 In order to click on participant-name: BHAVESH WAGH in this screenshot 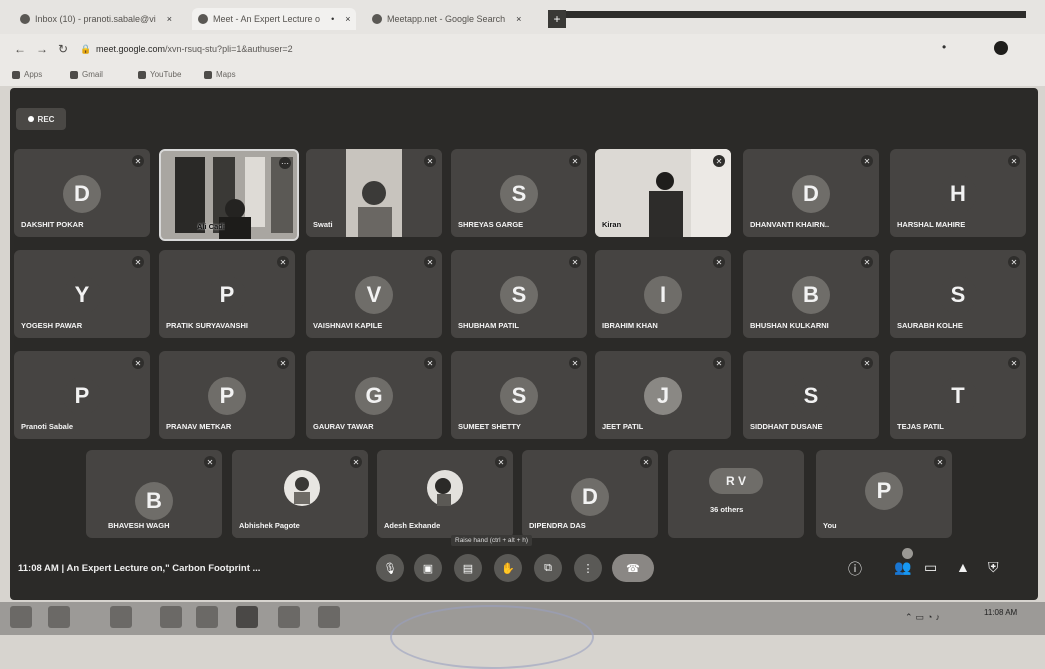, I will do `click(139, 525)`.